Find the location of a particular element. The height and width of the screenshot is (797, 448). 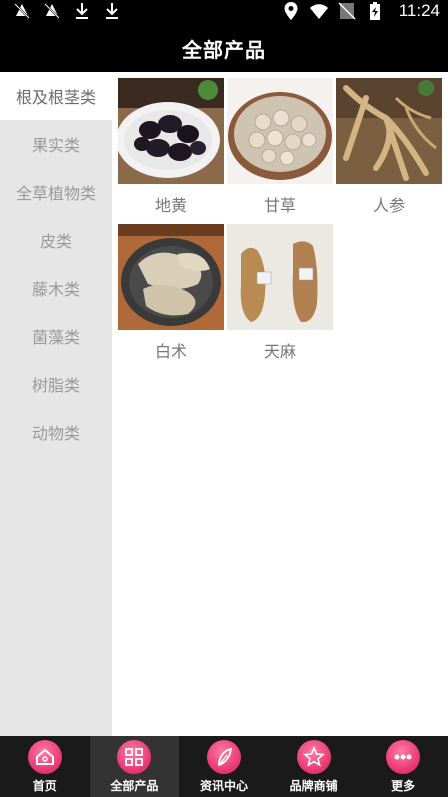

product-card: 人参 is located at coordinates (389, 151).